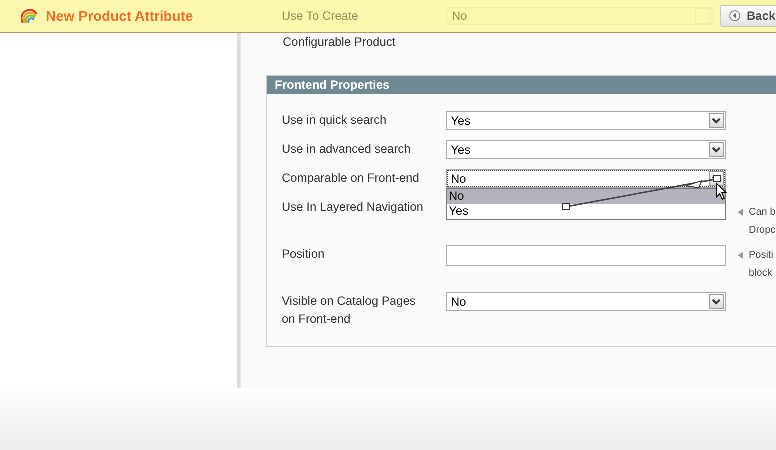  Describe the element at coordinates (30, 16) in the screenshot. I see `rainbow-icon` at that location.